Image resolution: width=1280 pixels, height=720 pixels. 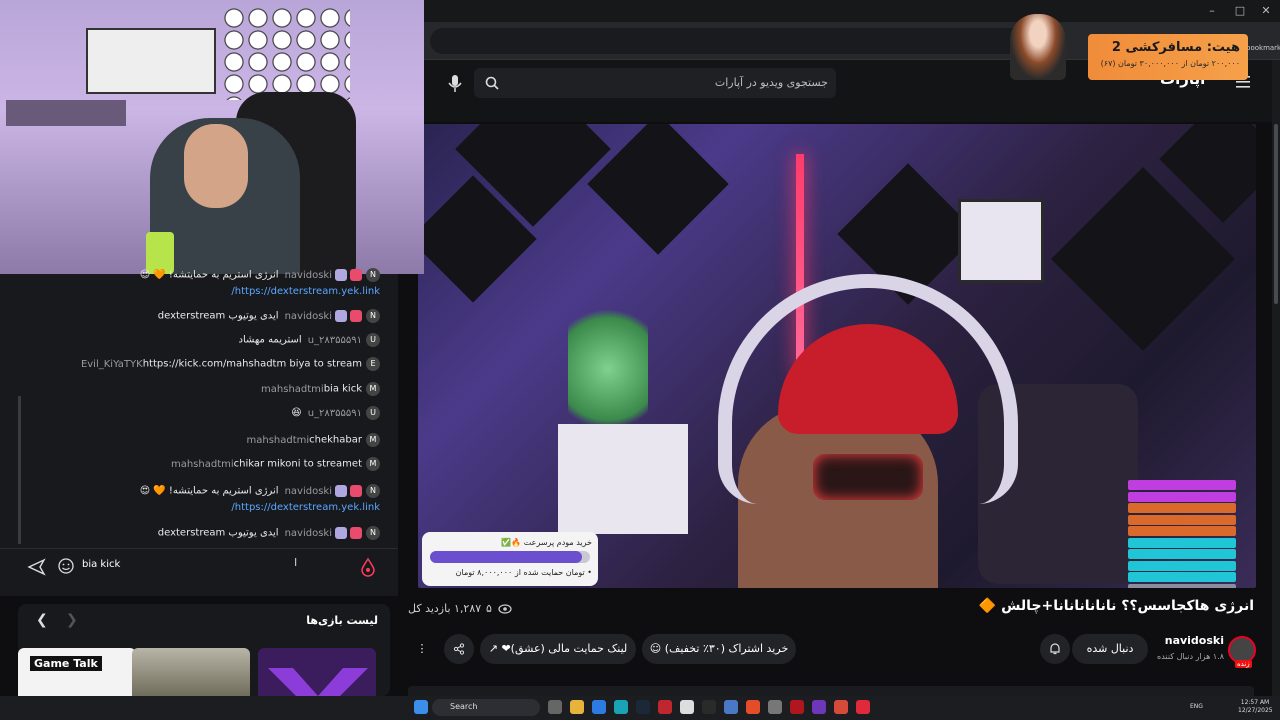 What do you see at coordinates (1001, 241) in the screenshot?
I see `wall-frame` at bounding box center [1001, 241].